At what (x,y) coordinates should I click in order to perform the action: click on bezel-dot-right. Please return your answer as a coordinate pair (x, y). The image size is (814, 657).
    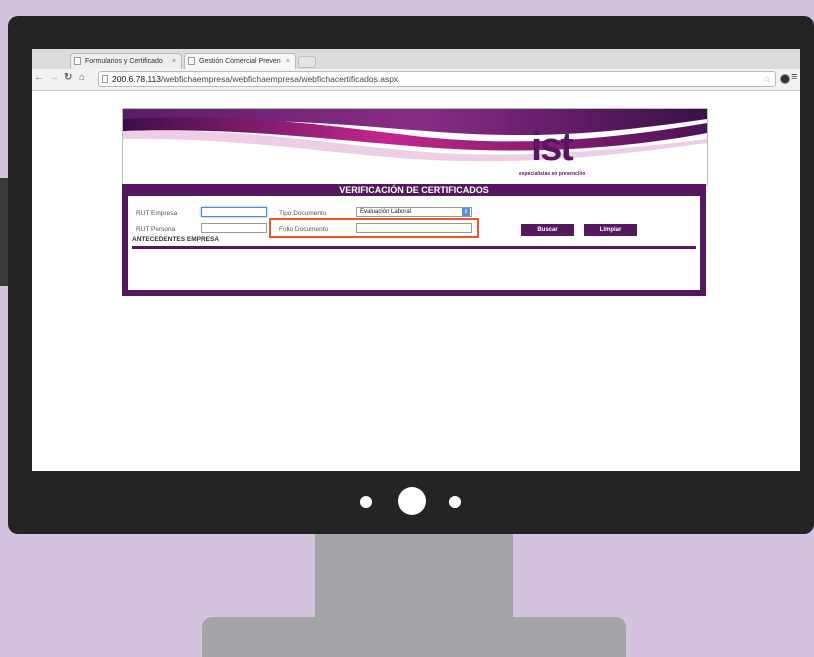
    Looking at the image, I should click on (455, 502).